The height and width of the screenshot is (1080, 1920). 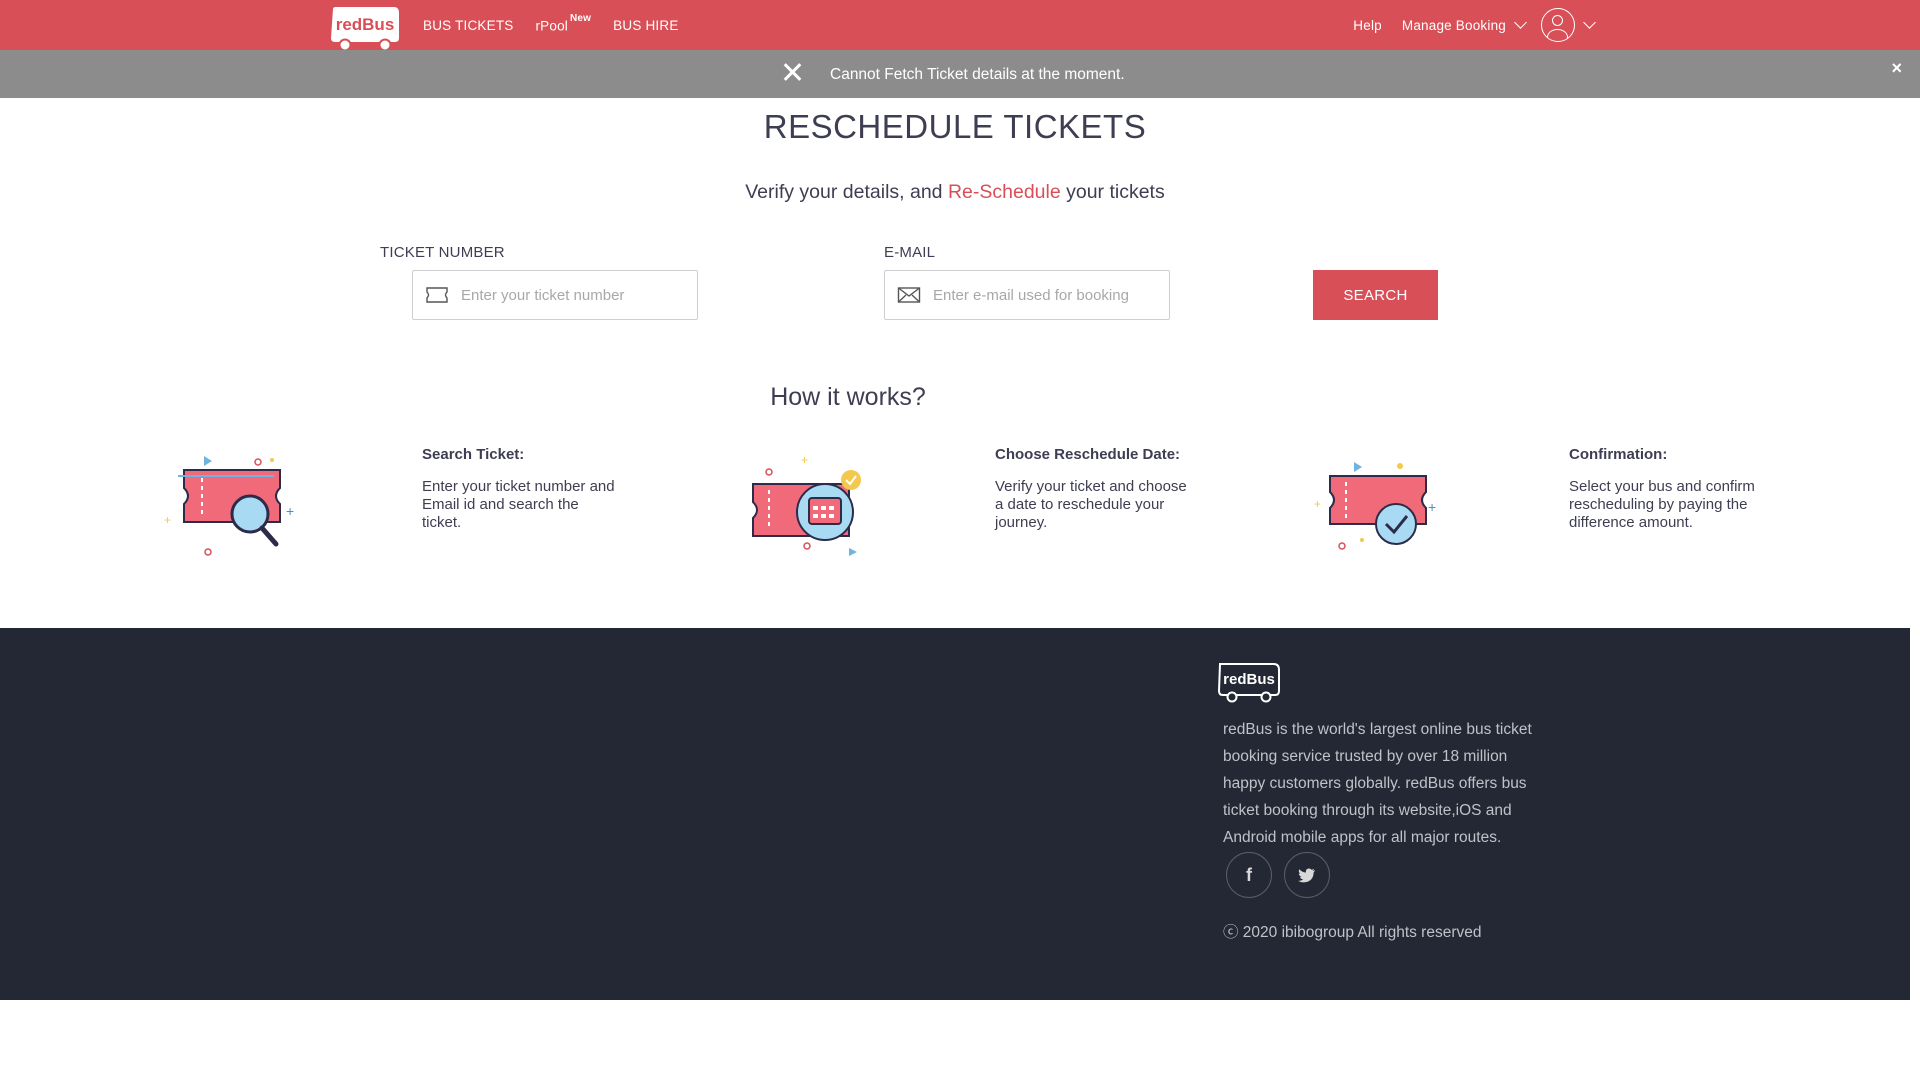 What do you see at coordinates (442, 252) in the screenshot?
I see `ticket-number-label: TICKET NUMBER` at bounding box center [442, 252].